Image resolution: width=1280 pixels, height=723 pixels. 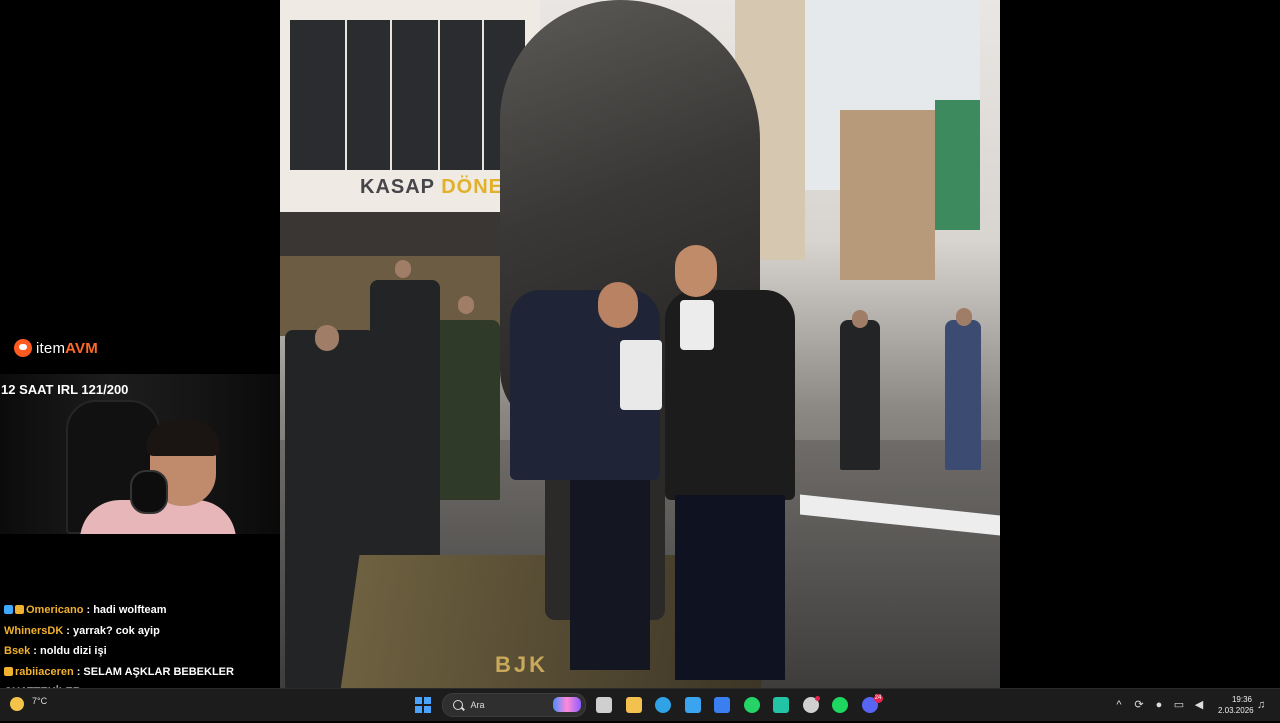 What do you see at coordinates (113, 631) in the screenshot?
I see `chat-text: : yarrak? cok ayip` at bounding box center [113, 631].